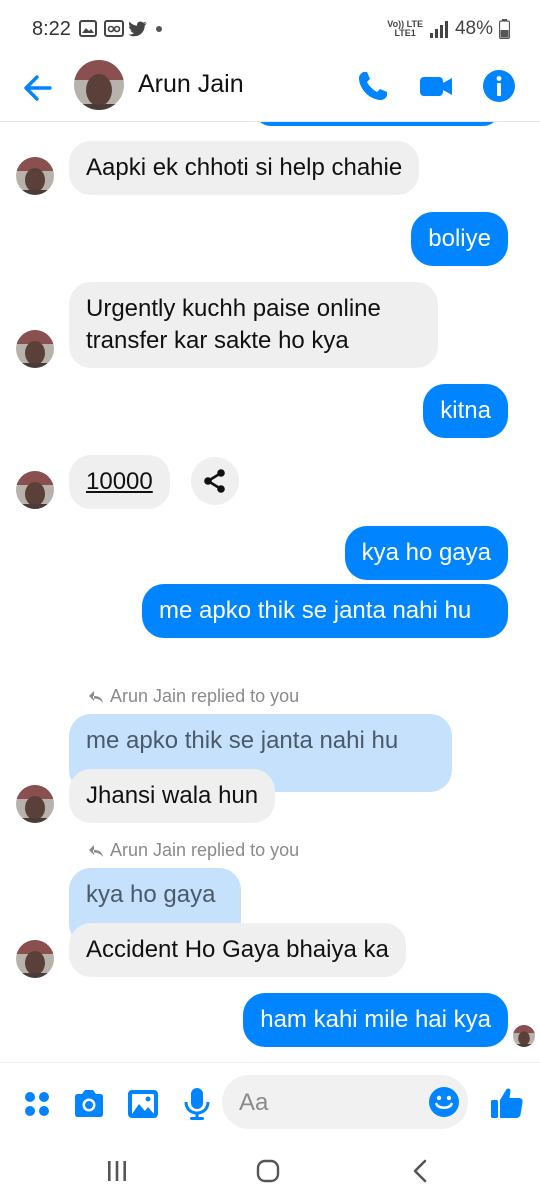  What do you see at coordinates (88, 28) in the screenshot?
I see `gallery-notification-icon` at bounding box center [88, 28].